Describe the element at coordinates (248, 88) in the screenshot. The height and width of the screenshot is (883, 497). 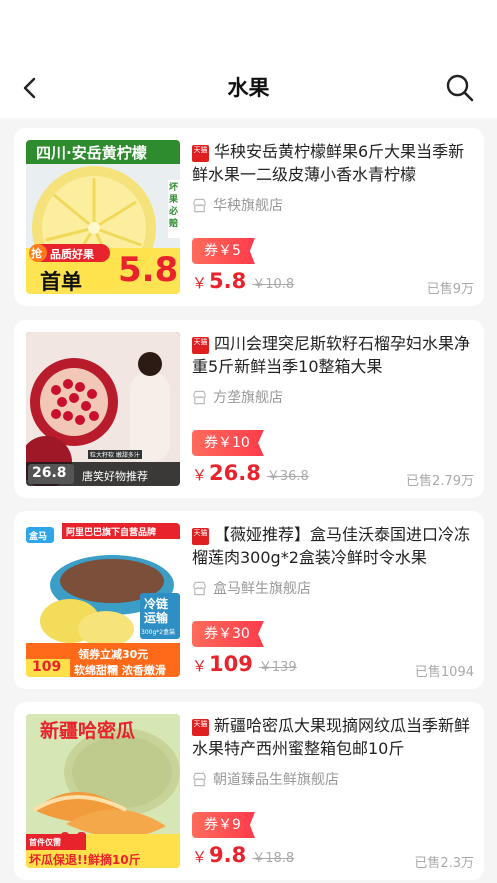
I see `page-title: 水果` at that location.